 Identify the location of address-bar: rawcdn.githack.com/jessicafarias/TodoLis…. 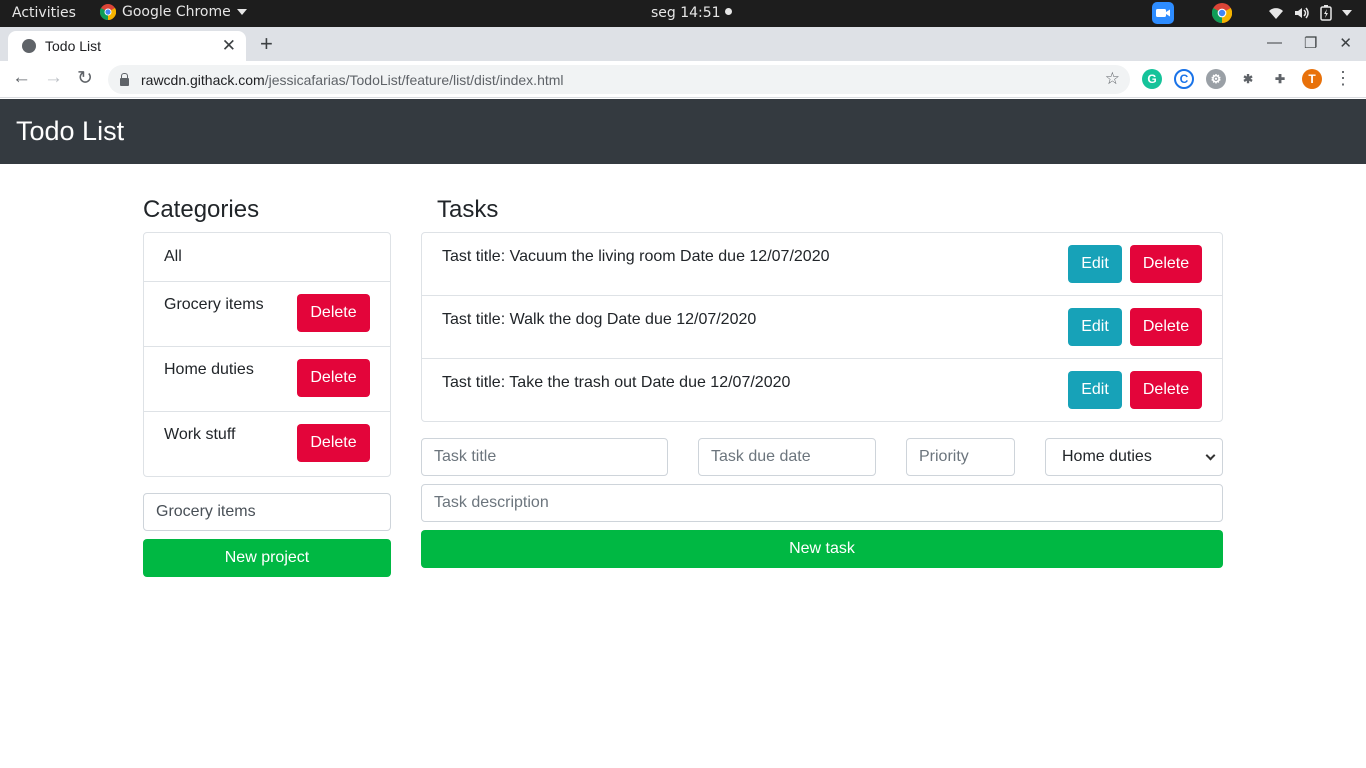
(619, 79).